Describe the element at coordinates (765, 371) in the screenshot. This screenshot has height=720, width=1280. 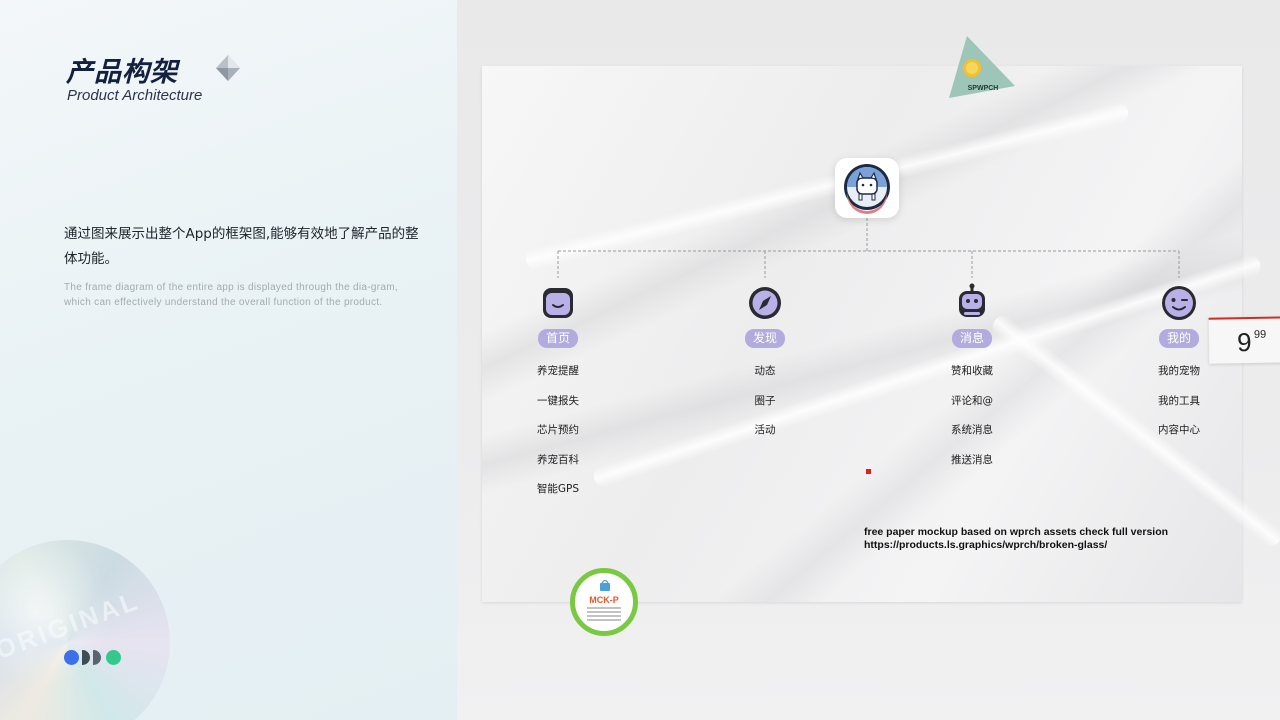
I see `list-item: 动态` at that location.